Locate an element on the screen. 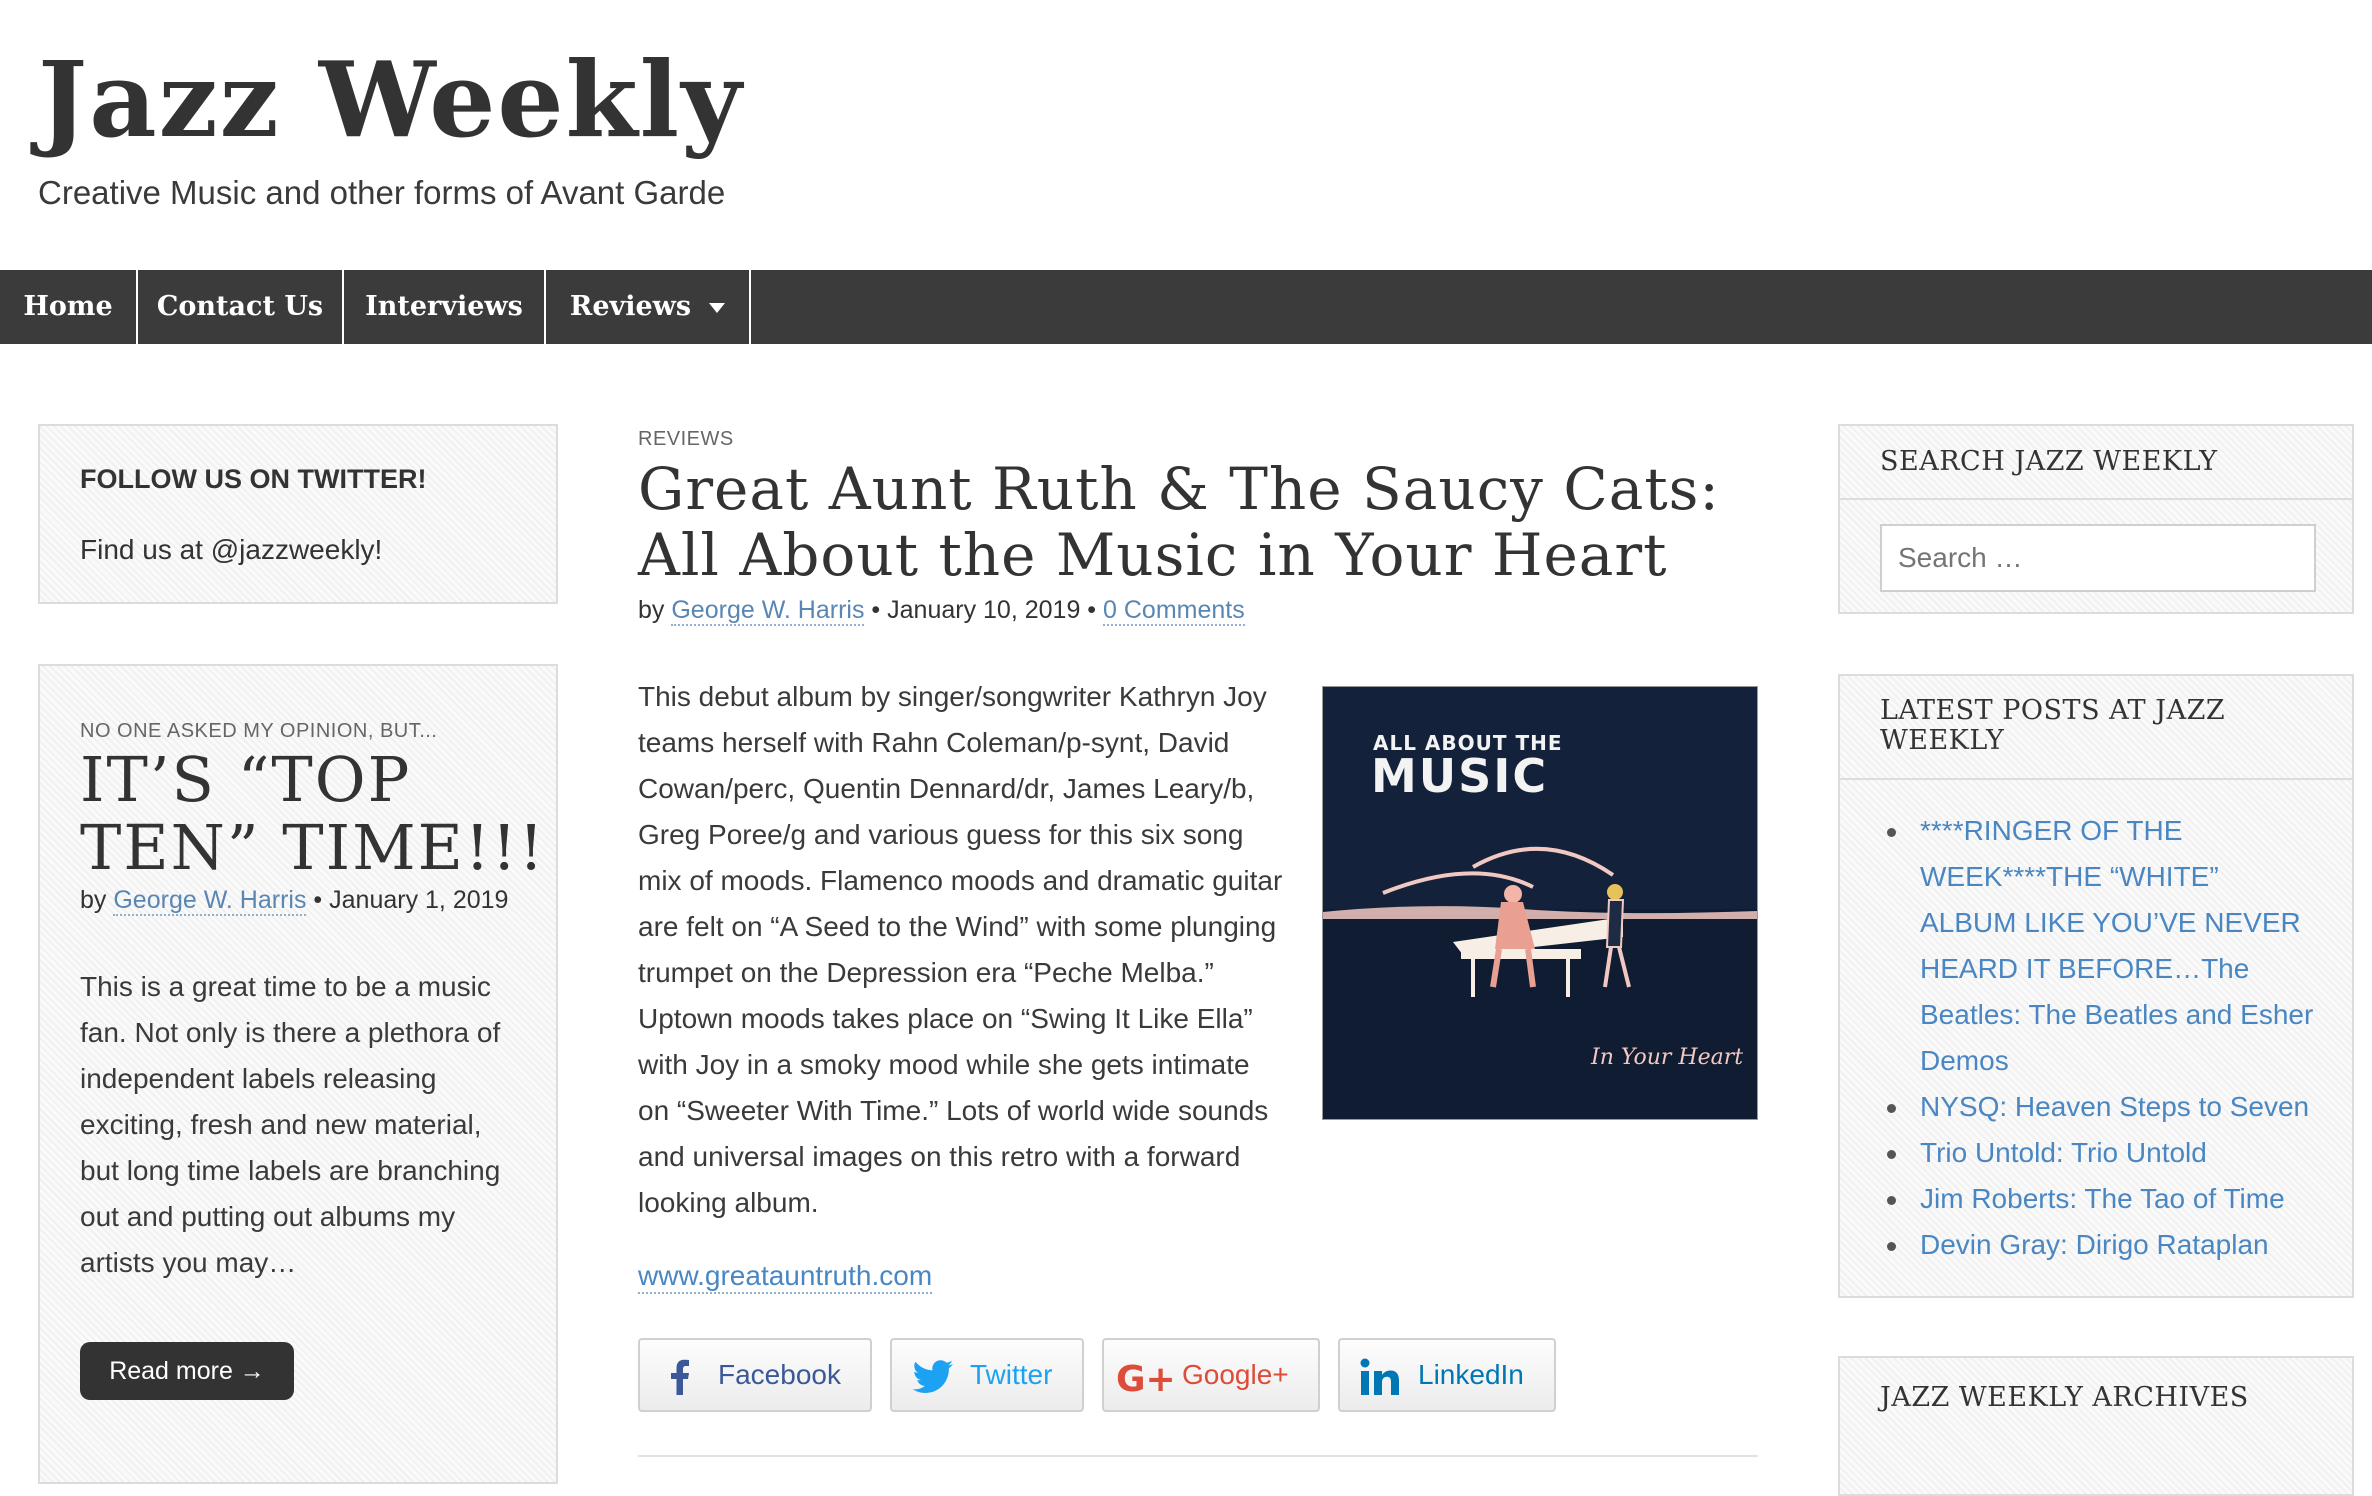 Image resolution: width=2372 pixels, height=1496 pixels. share-linkedin-button: LinkedIn is located at coordinates (1447, 1375).